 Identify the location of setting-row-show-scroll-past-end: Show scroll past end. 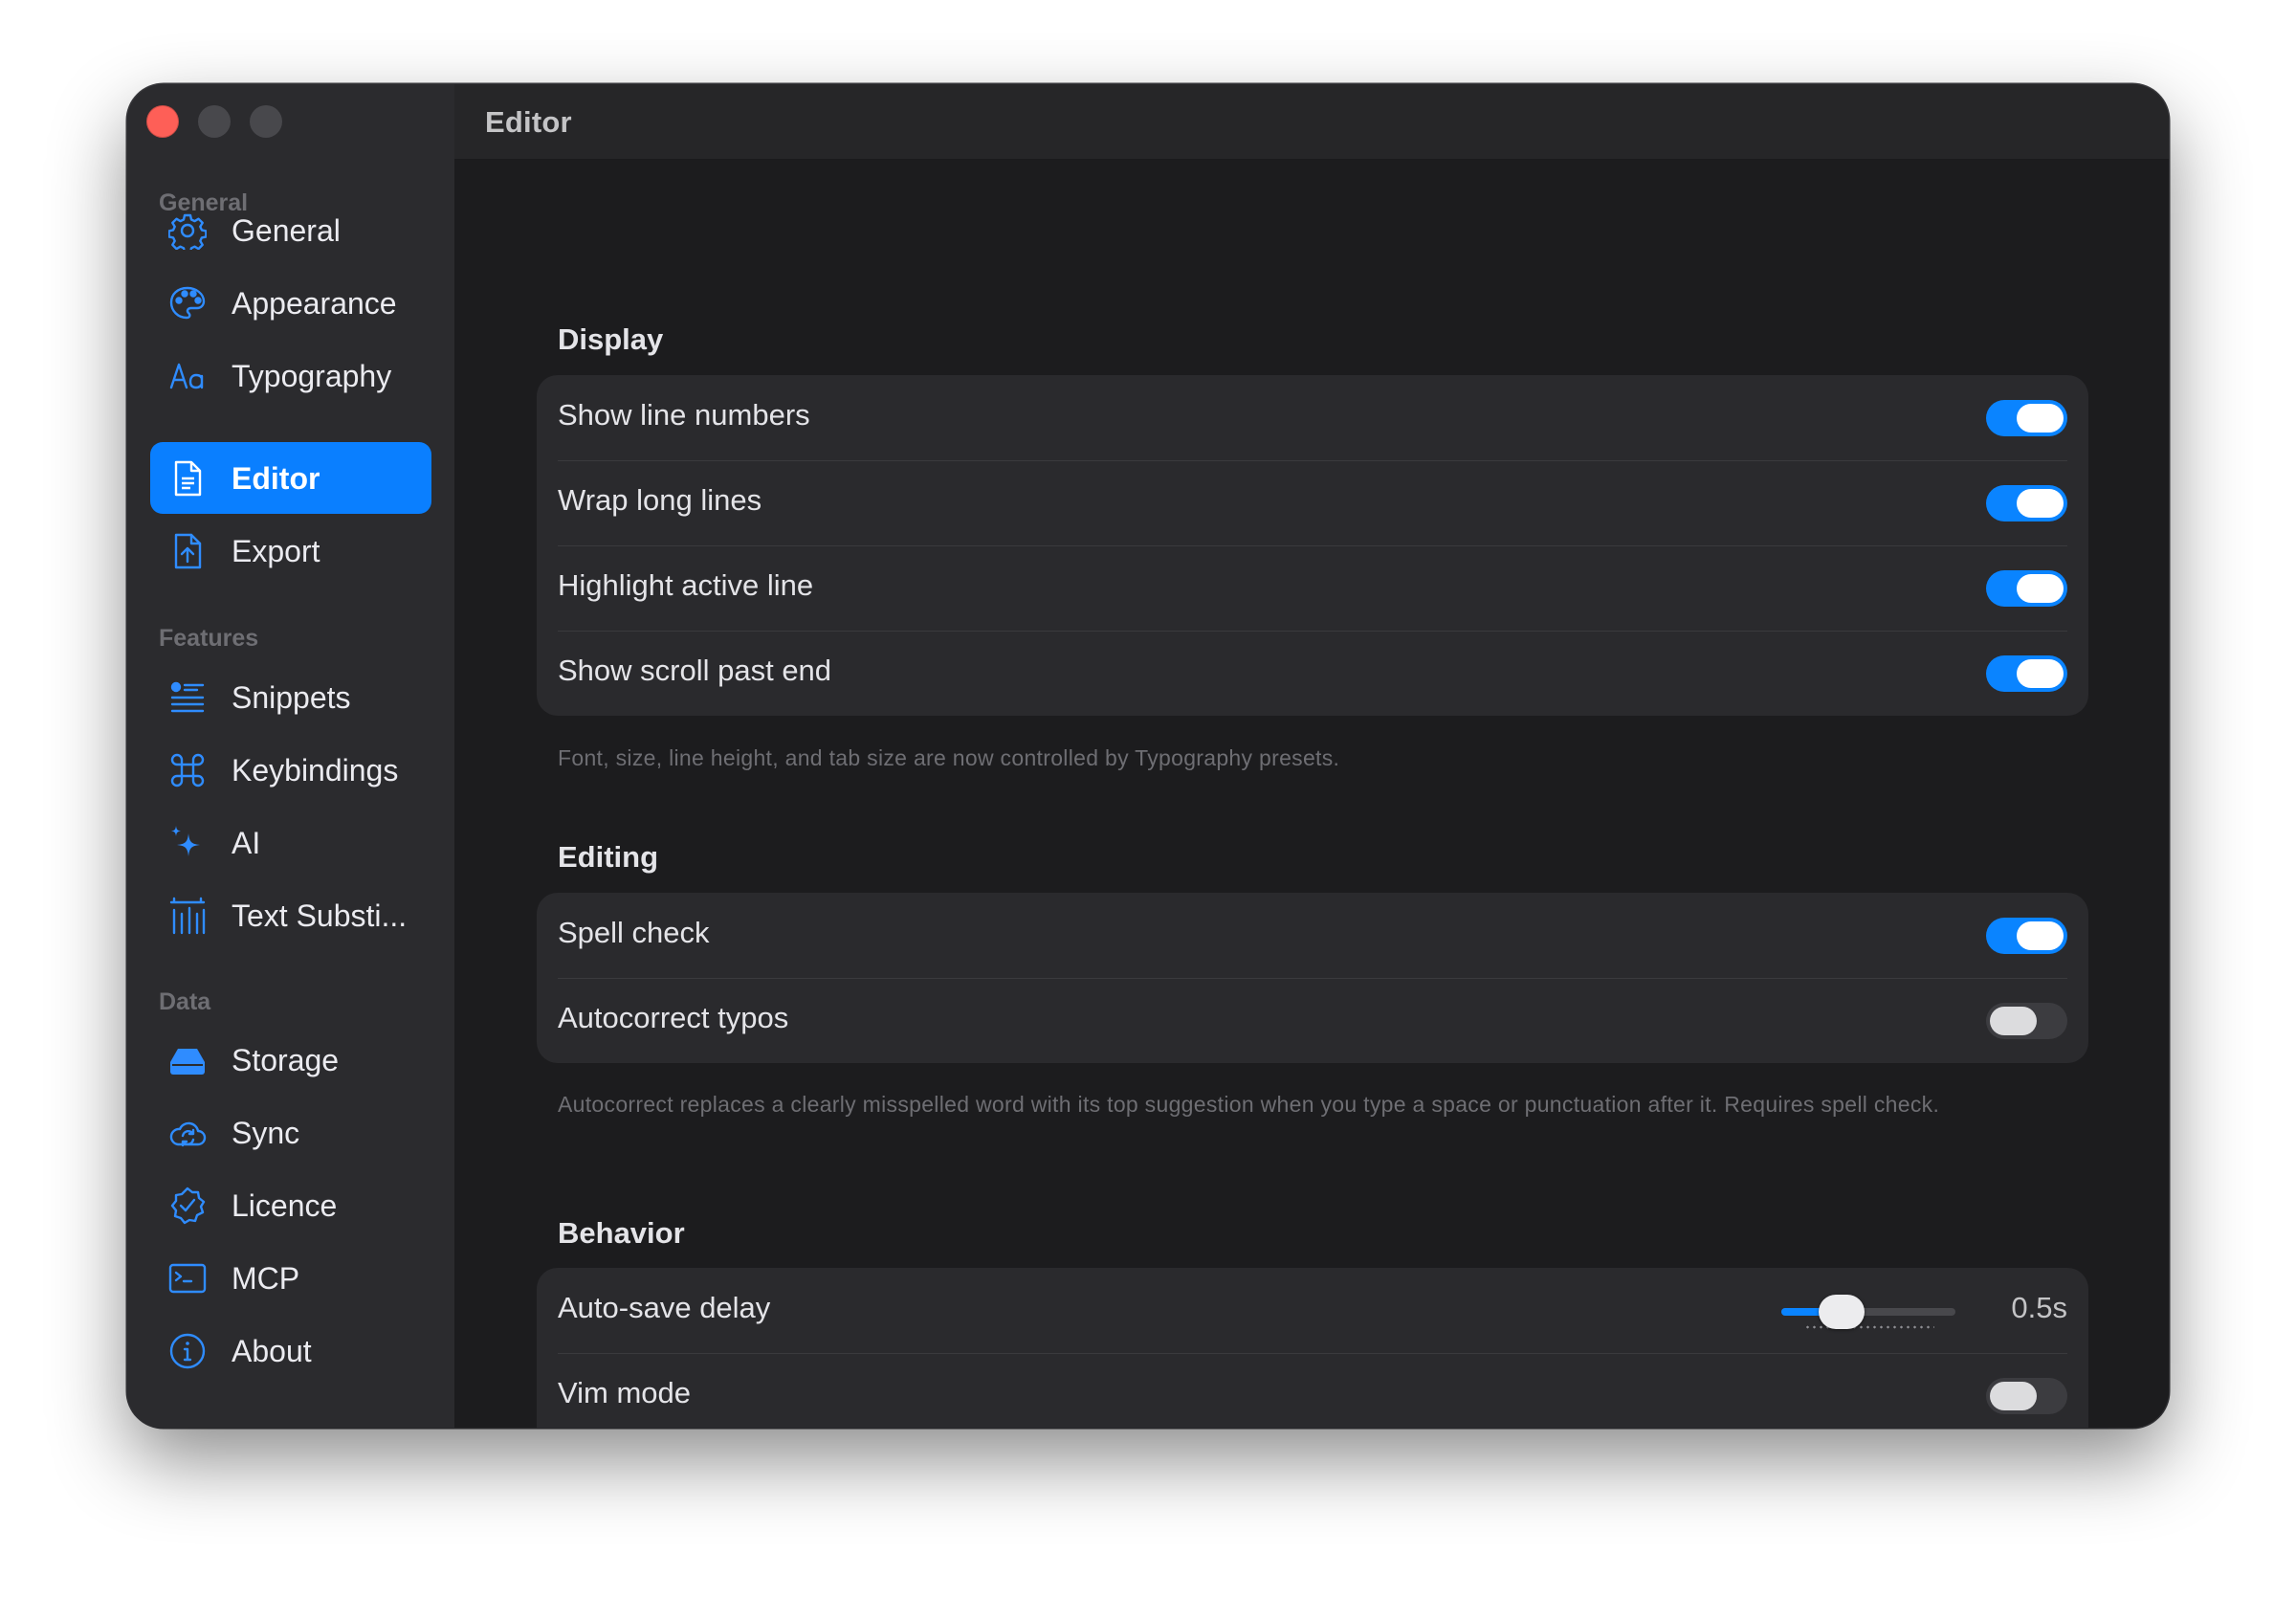
(1312, 673).